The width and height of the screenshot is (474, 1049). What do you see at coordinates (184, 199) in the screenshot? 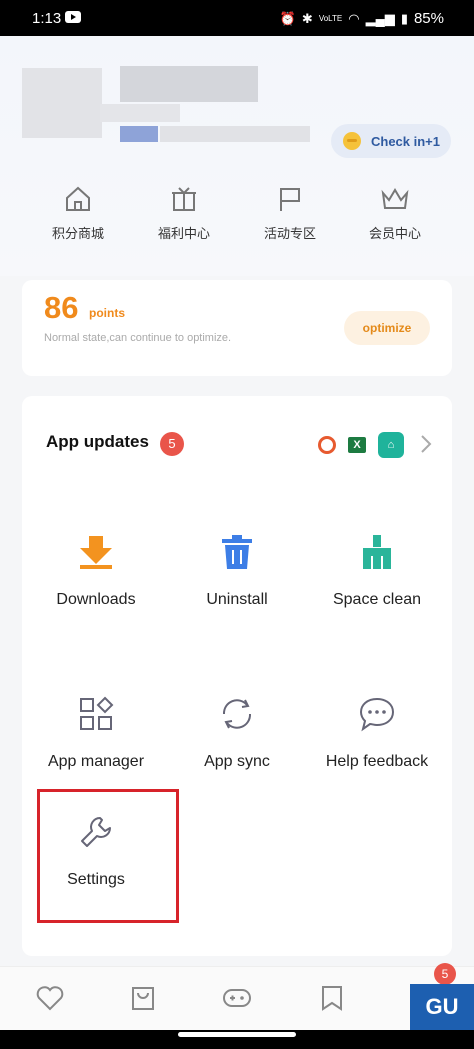
I see `gift-icon` at bounding box center [184, 199].